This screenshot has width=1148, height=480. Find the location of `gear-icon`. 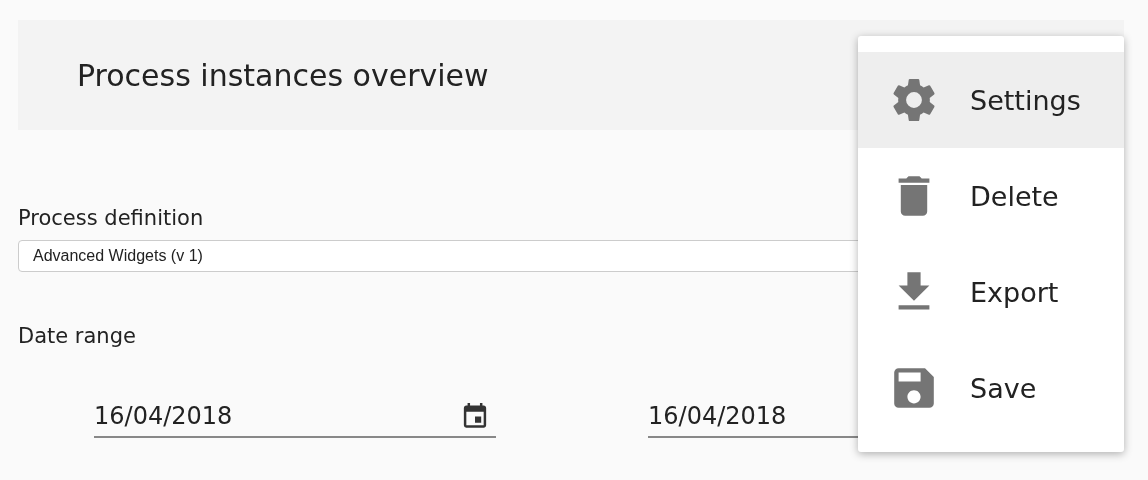

gear-icon is located at coordinates (914, 100).